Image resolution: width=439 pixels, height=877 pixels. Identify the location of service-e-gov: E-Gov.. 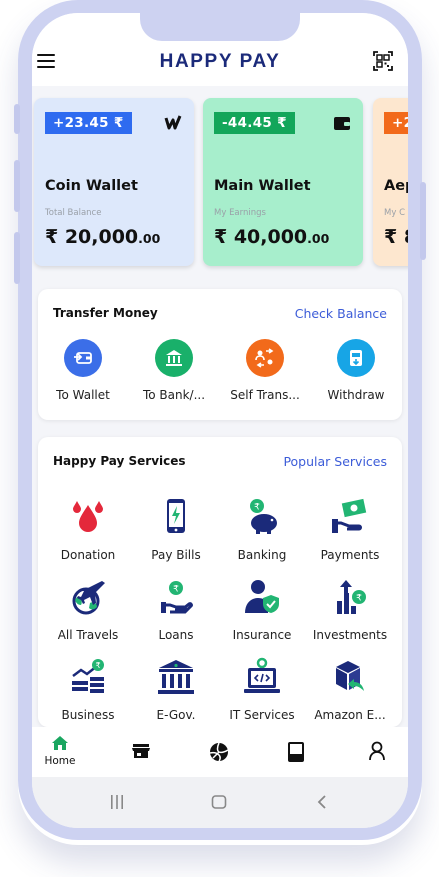
(176, 689).